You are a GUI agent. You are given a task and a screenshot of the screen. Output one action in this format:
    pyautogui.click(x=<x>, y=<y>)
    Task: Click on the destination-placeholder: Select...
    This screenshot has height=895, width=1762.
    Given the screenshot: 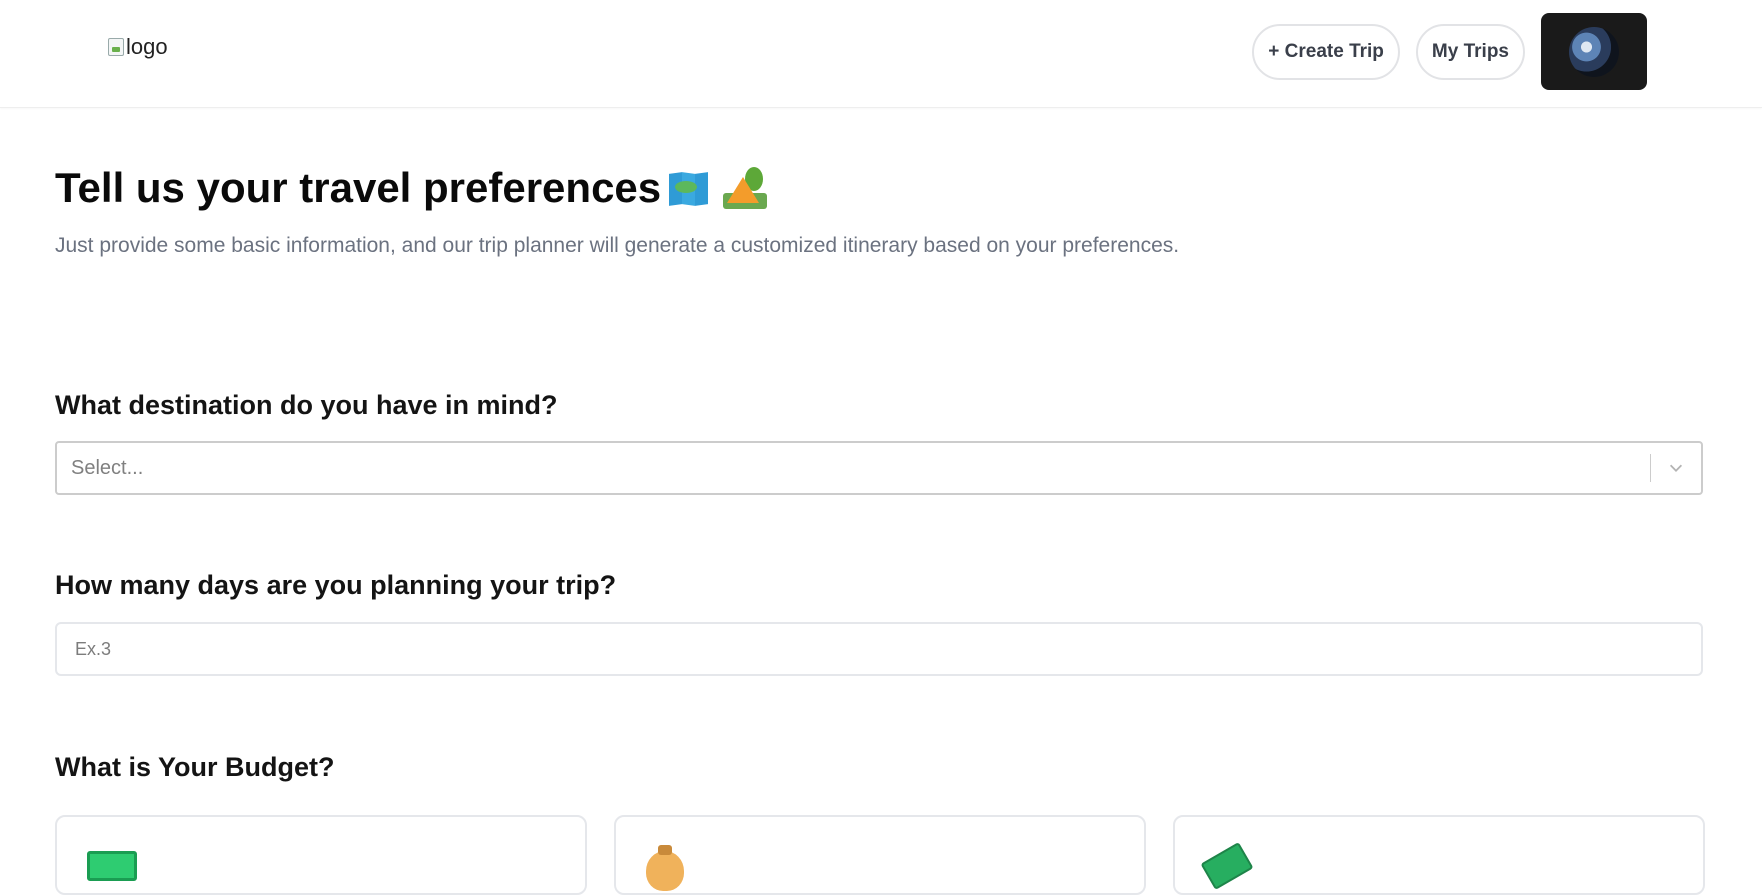 What is the action you would take?
    pyautogui.click(x=107, y=467)
    